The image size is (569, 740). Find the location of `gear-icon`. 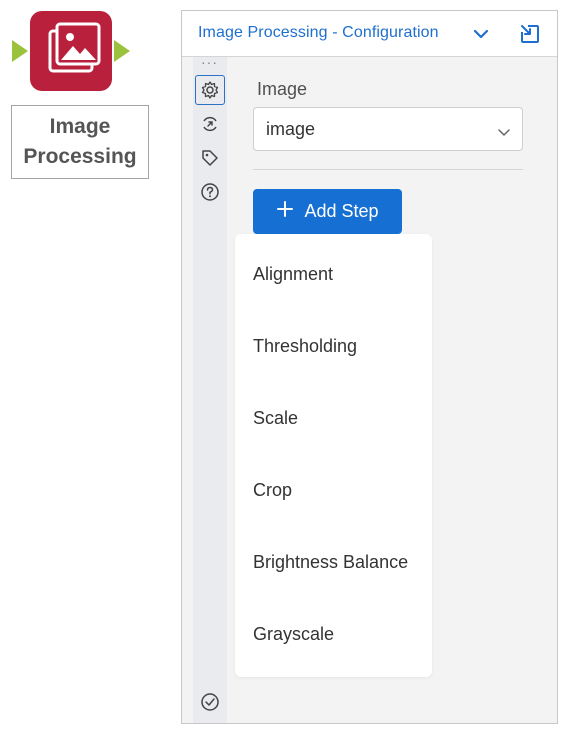

gear-icon is located at coordinates (210, 90).